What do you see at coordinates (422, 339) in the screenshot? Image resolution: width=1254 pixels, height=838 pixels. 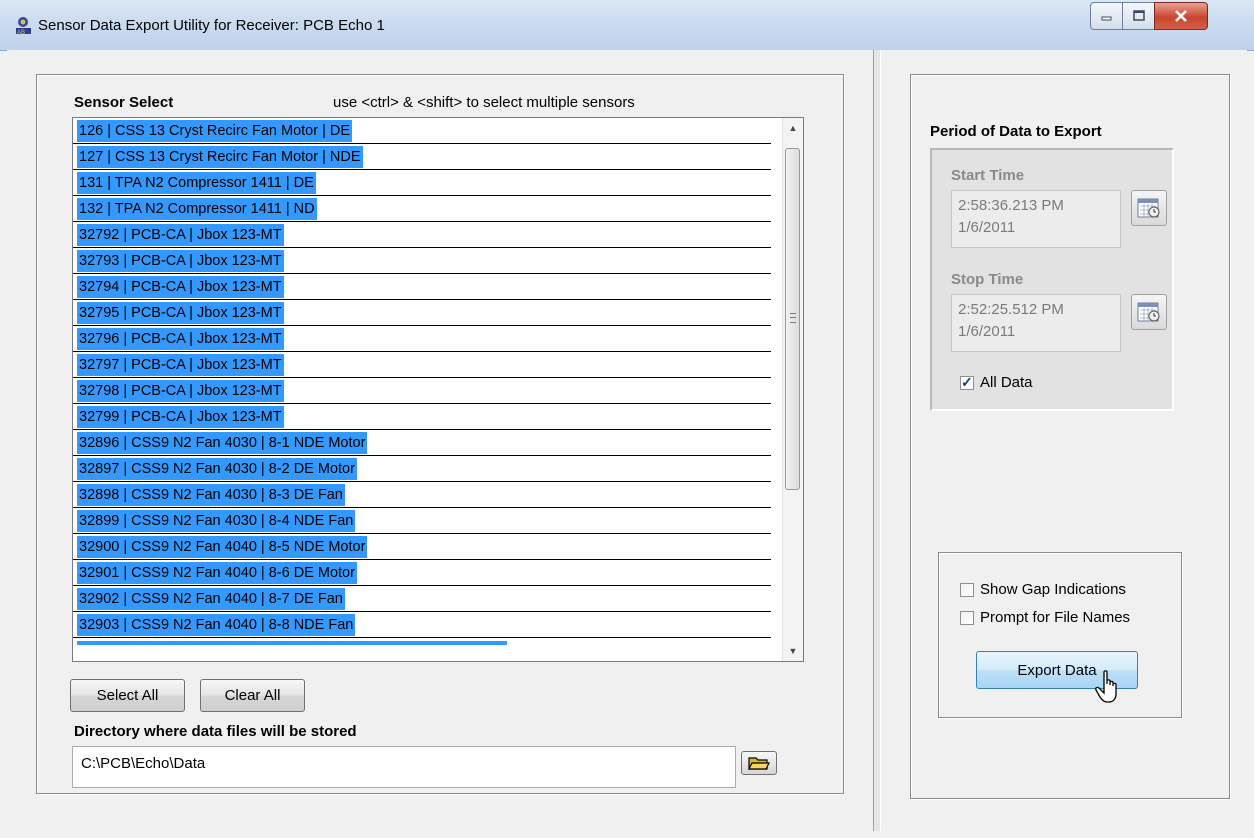 I see `sensor-list-item: 32796 | PCB-CA | Jbox 123-MT` at bounding box center [422, 339].